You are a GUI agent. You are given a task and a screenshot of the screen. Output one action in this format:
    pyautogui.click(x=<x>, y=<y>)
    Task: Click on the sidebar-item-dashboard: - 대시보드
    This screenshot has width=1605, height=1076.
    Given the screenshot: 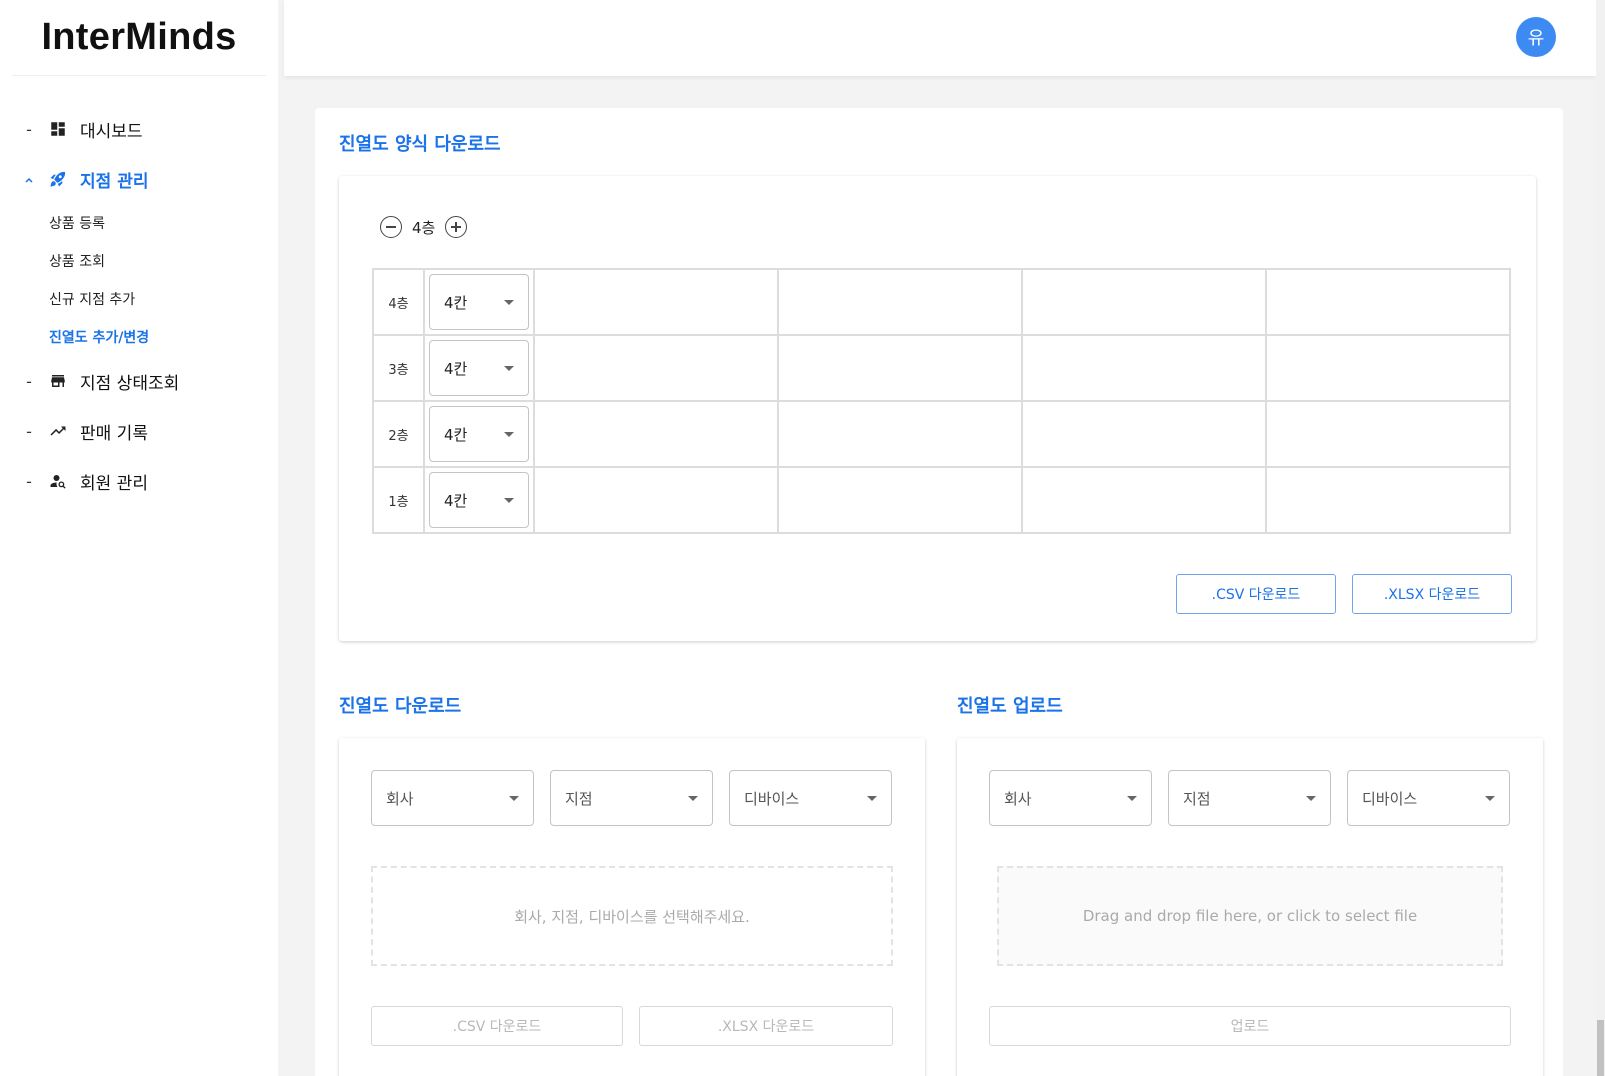 What is the action you would take?
    pyautogui.click(x=139, y=129)
    